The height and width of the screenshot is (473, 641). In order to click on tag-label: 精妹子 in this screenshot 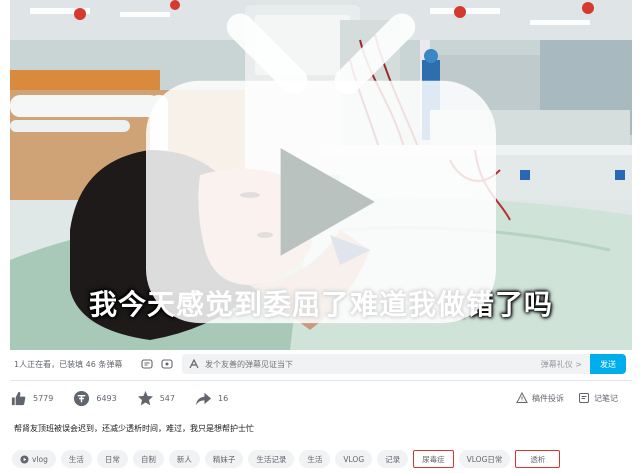, I will do `click(224, 459)`.